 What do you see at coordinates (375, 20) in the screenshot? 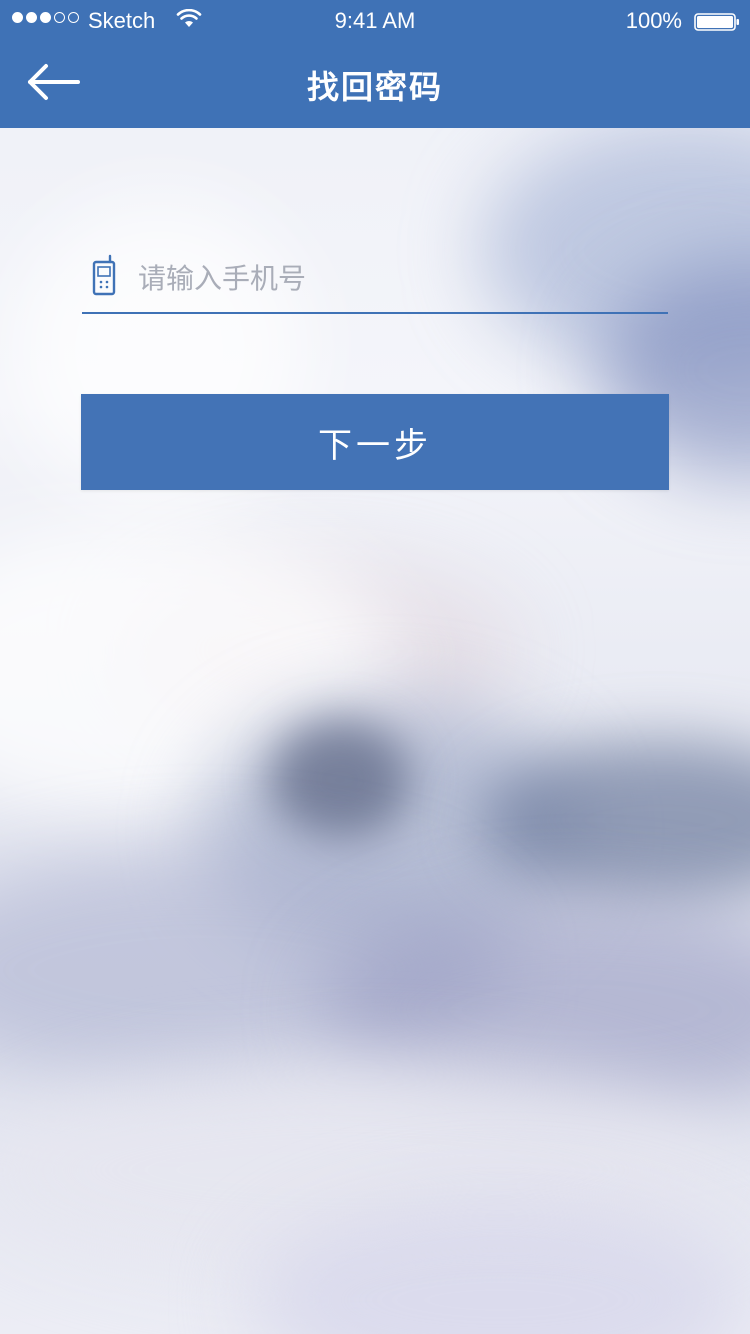
I see `status-bar: Sketch 9:41 AM 100%` at bounding box center [375, 20].